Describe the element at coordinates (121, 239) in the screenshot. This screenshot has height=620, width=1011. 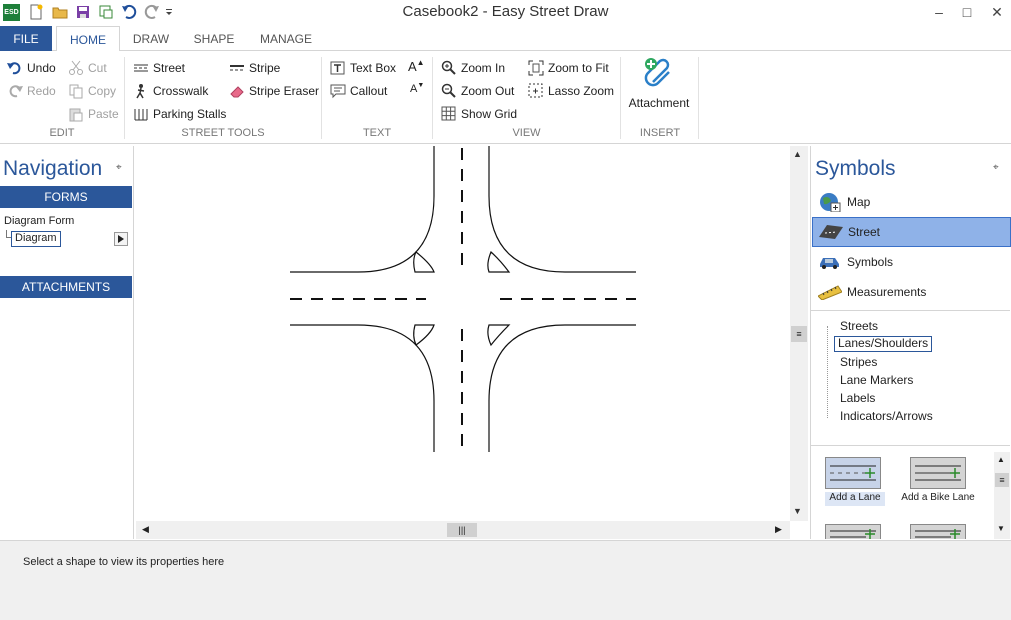
I see `play-arrow-icon` at that location.